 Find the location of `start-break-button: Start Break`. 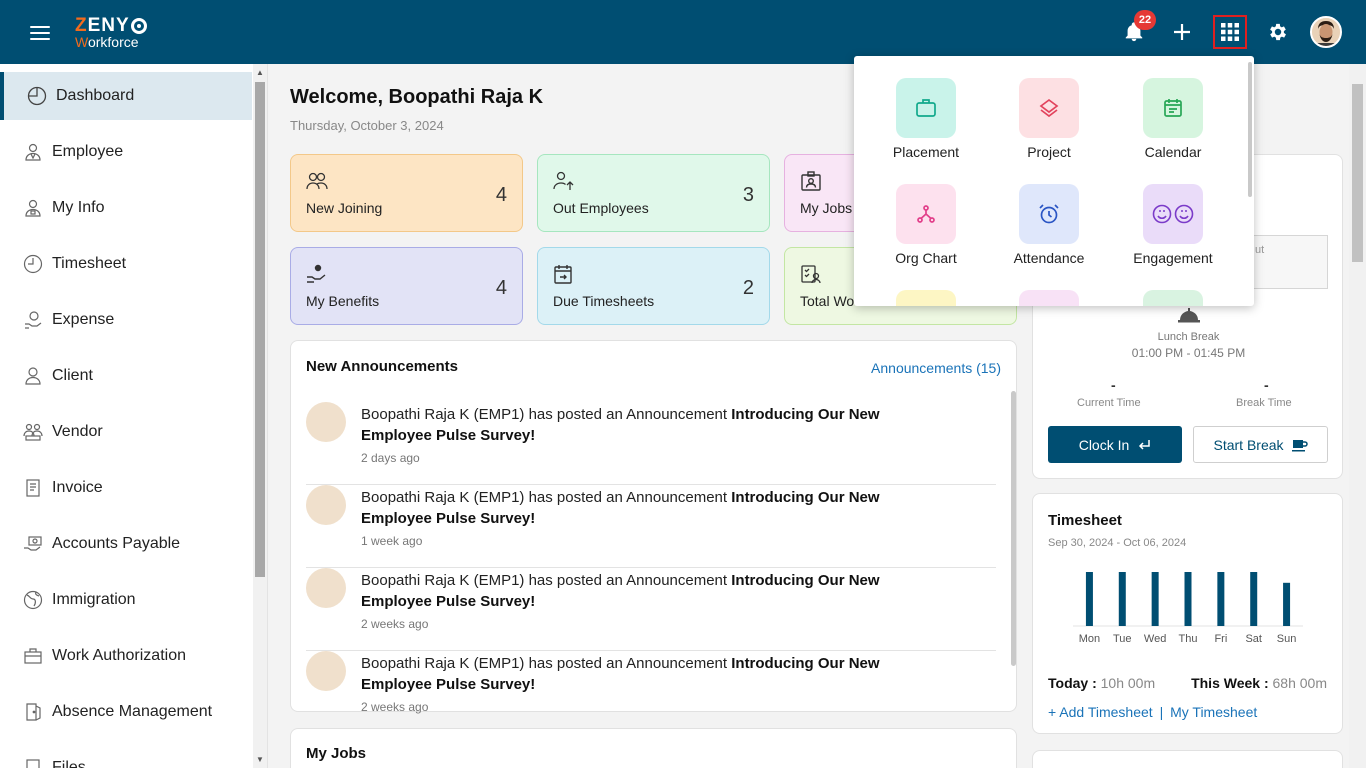

start-break-button: Start Break is located at coordinates (1260, 444).